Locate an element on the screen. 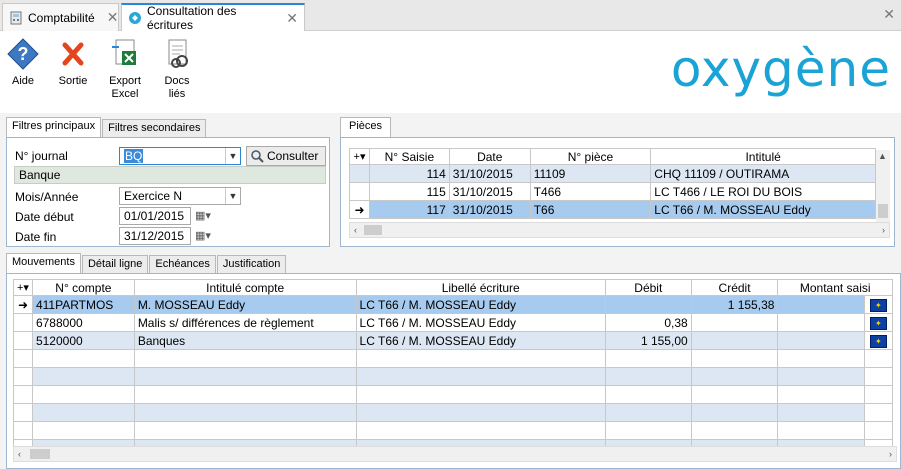  cell-intitule: M. MOSSEAU Eddy is located at coordinates (245, 304).